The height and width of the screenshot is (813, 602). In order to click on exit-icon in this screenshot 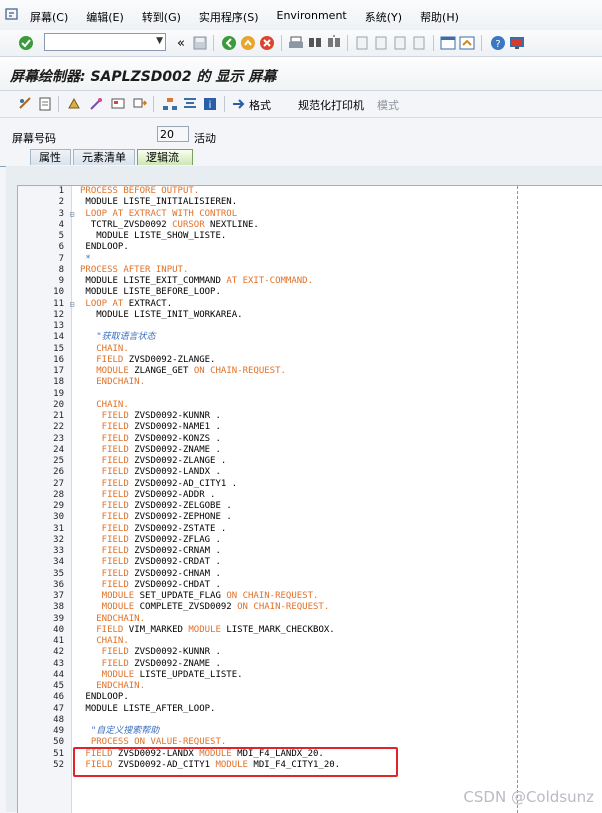, I will do `click(248, 43)`.